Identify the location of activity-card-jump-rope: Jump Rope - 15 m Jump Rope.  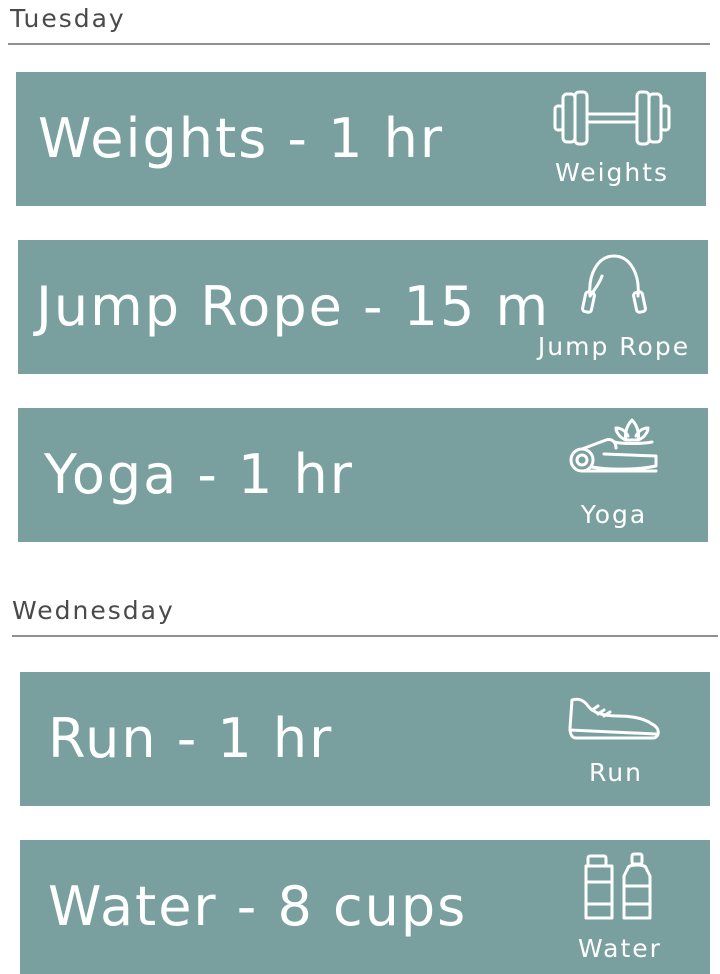
(363, 307).